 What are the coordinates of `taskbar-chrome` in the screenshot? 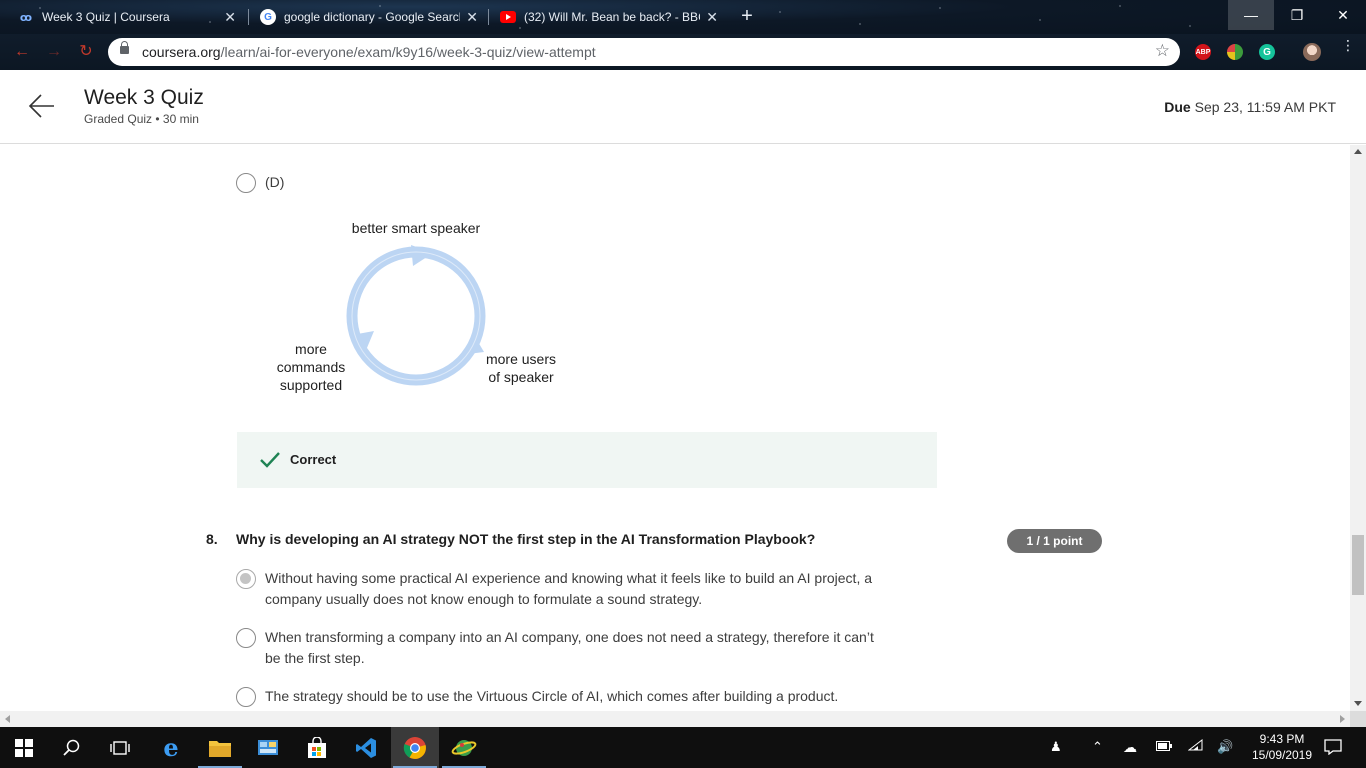 It's located at (415, 747).